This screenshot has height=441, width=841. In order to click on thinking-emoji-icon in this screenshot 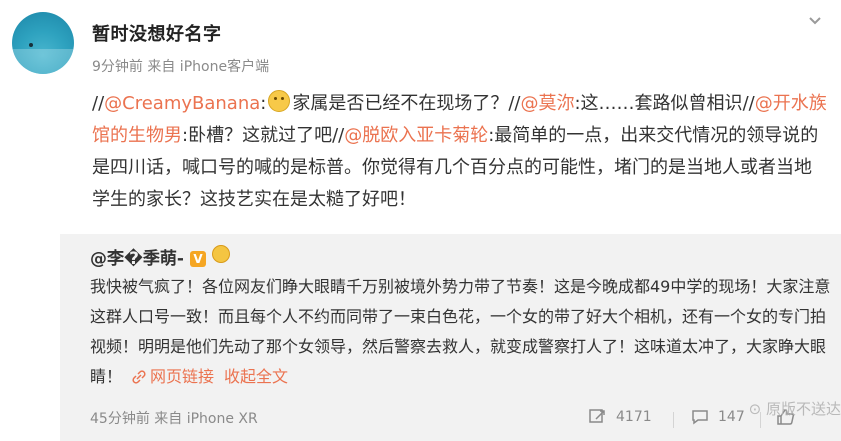, I will do `click(279, 101)`.